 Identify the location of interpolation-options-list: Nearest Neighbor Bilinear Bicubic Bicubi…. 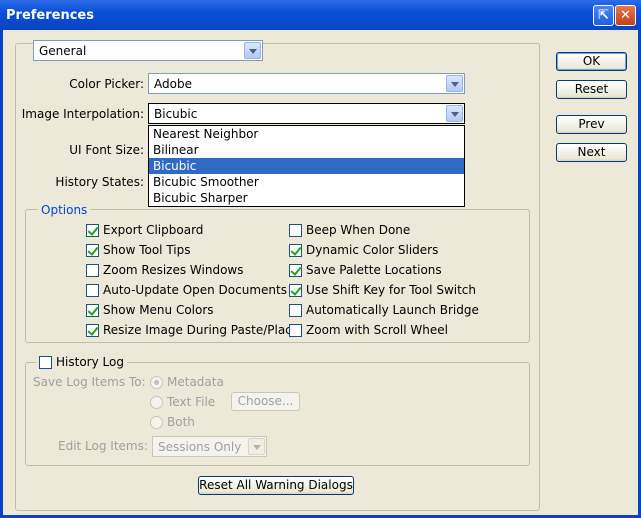
(306, 166).